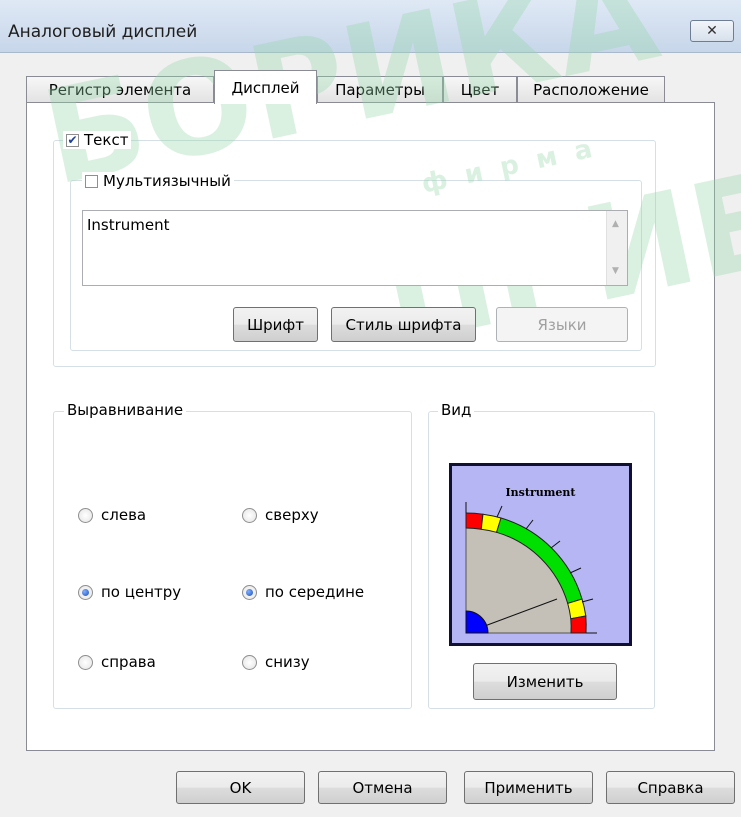  Describe the element at coordinates (249, 515) in the screenshot. I see `radio-top-button` at that location.